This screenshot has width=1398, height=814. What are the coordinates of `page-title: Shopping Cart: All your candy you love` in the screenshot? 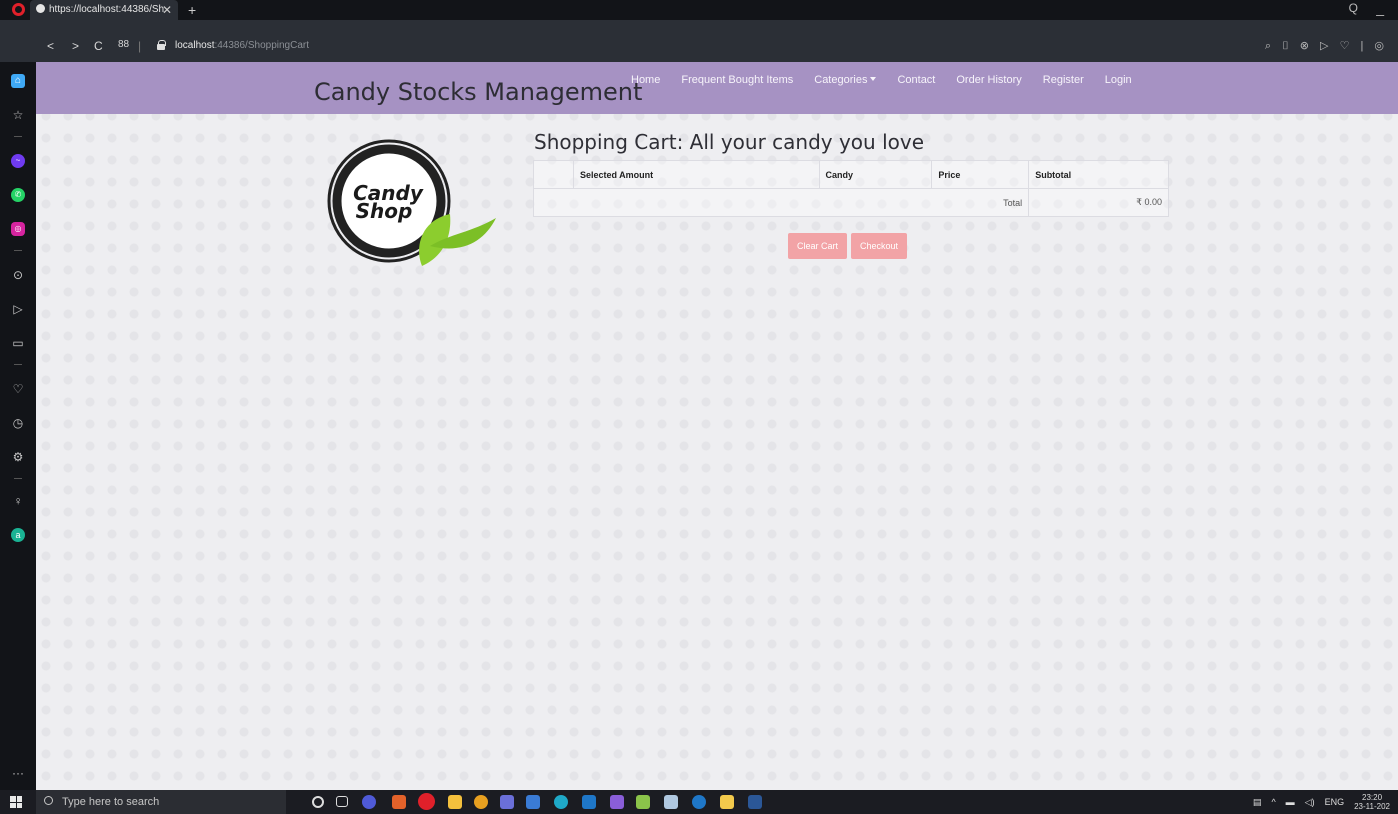 It's located at (729, 142).